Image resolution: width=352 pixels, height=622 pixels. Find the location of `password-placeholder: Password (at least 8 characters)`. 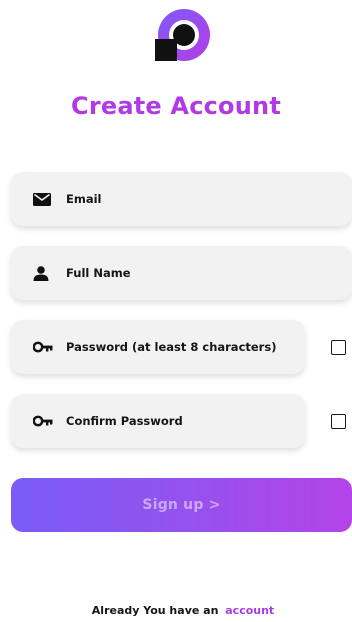

password-placeholder: Password (at least 8 characters) is located at coordinates (171, 347).